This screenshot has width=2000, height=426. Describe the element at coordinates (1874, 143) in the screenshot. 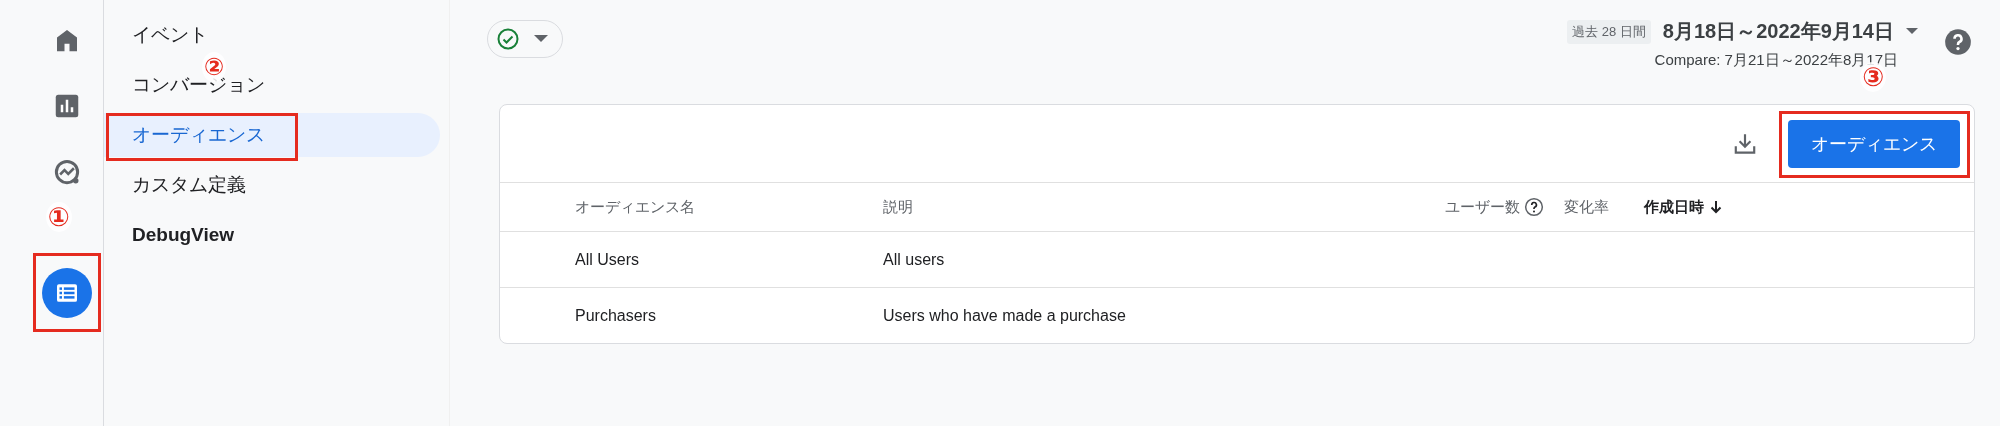

I see `create-audience-button: オーディエンス` at that location.